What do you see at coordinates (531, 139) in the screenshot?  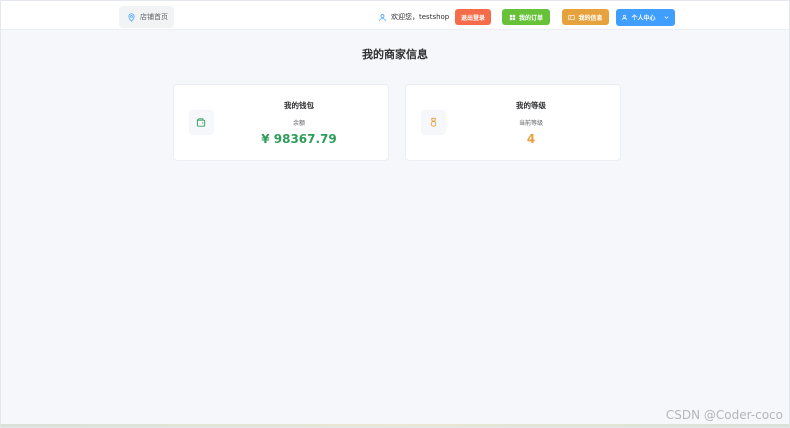 I see `current-level-value: 4` at bounding box center [531, 139].